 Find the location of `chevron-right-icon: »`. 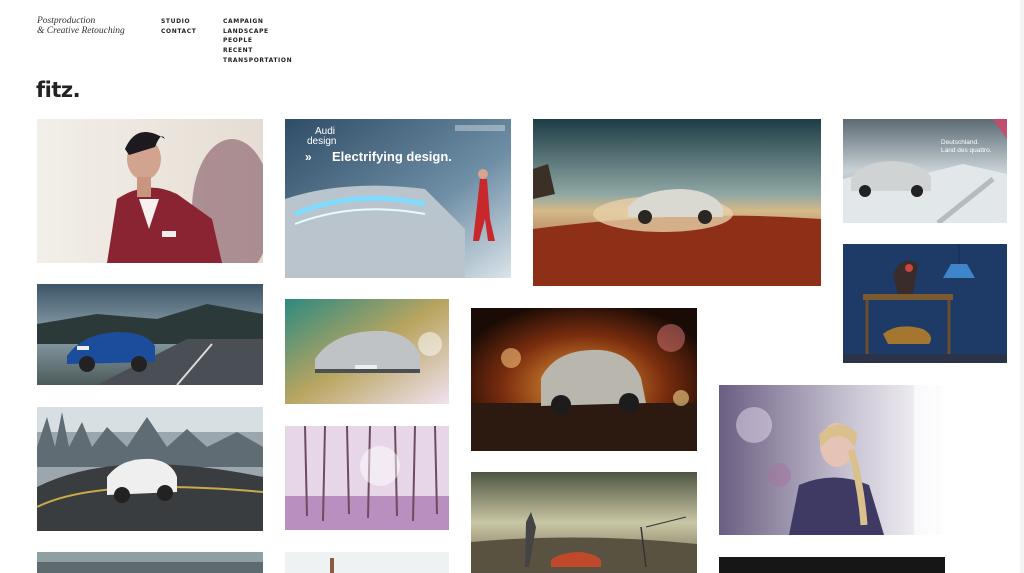

chevron-right-icon: » is located at coordinates (308, 157).